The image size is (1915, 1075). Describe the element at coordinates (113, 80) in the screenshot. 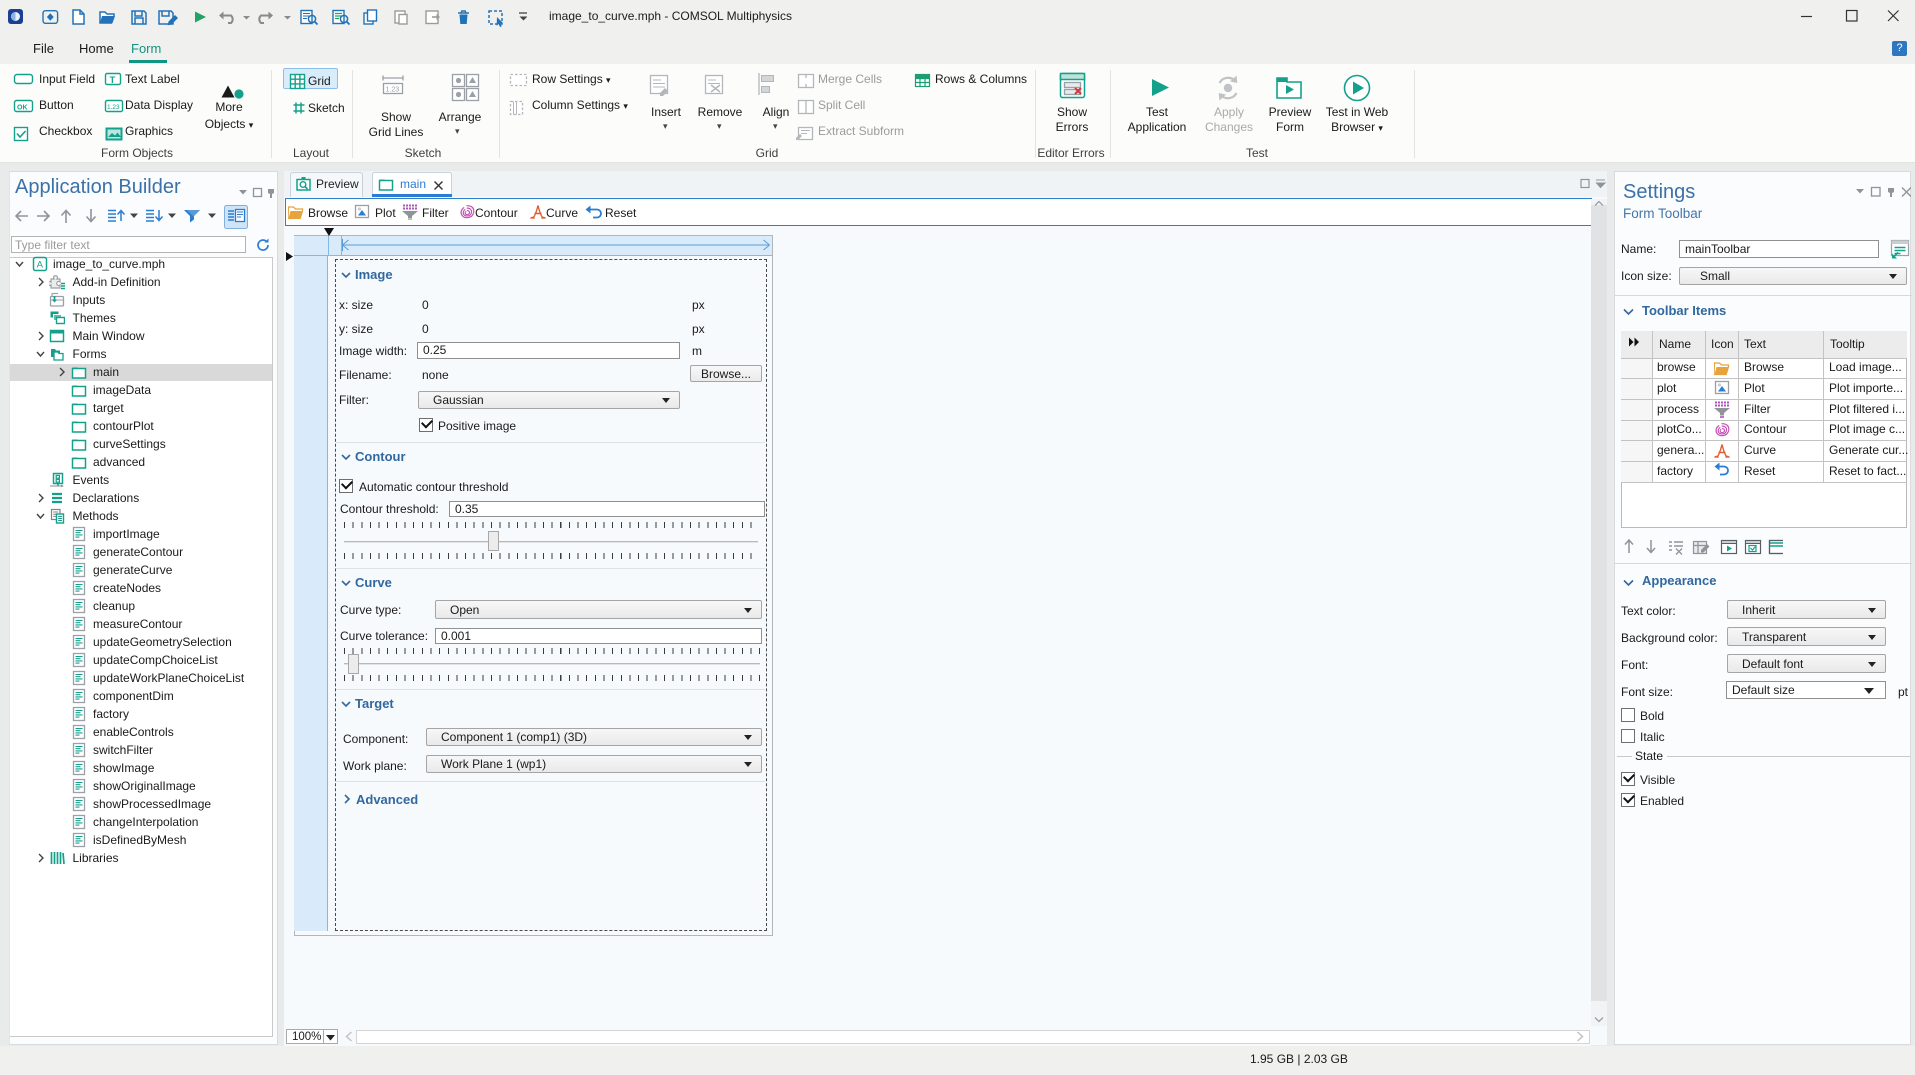

I see `svg-text: T` at that location.